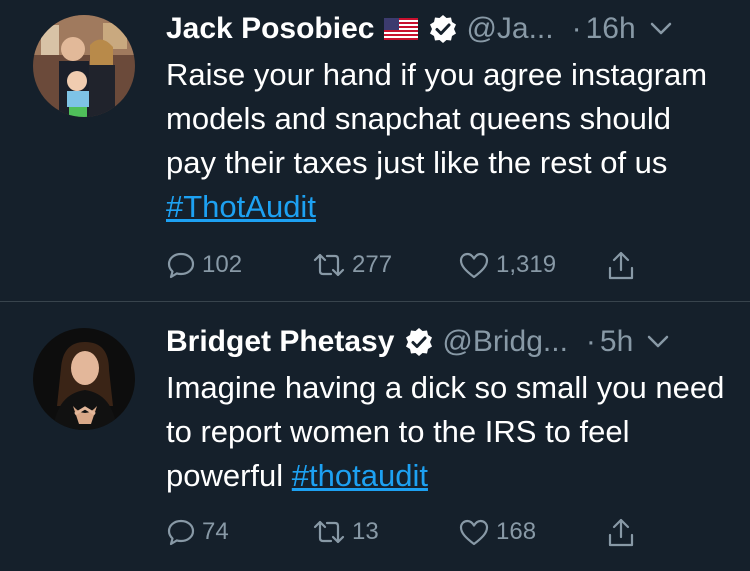  I want to click on retweet-button: 13, so click(345, 532).